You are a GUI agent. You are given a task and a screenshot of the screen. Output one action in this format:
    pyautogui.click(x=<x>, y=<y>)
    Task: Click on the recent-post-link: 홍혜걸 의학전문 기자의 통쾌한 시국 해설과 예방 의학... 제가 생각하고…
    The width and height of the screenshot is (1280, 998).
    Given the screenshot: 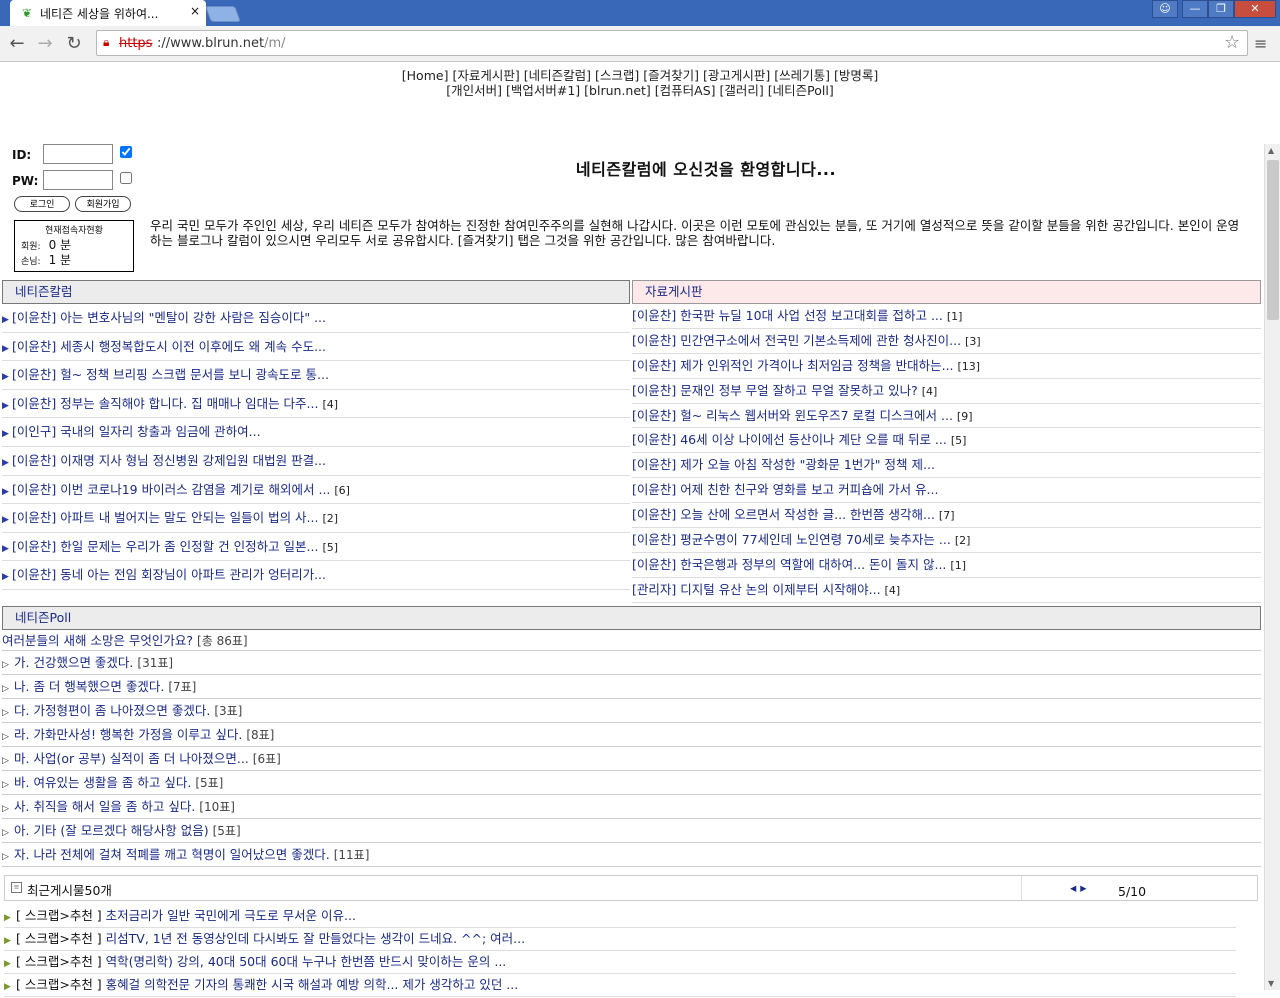 What is the action you would take?
    pyautogui.click(x=312, y=984)
    